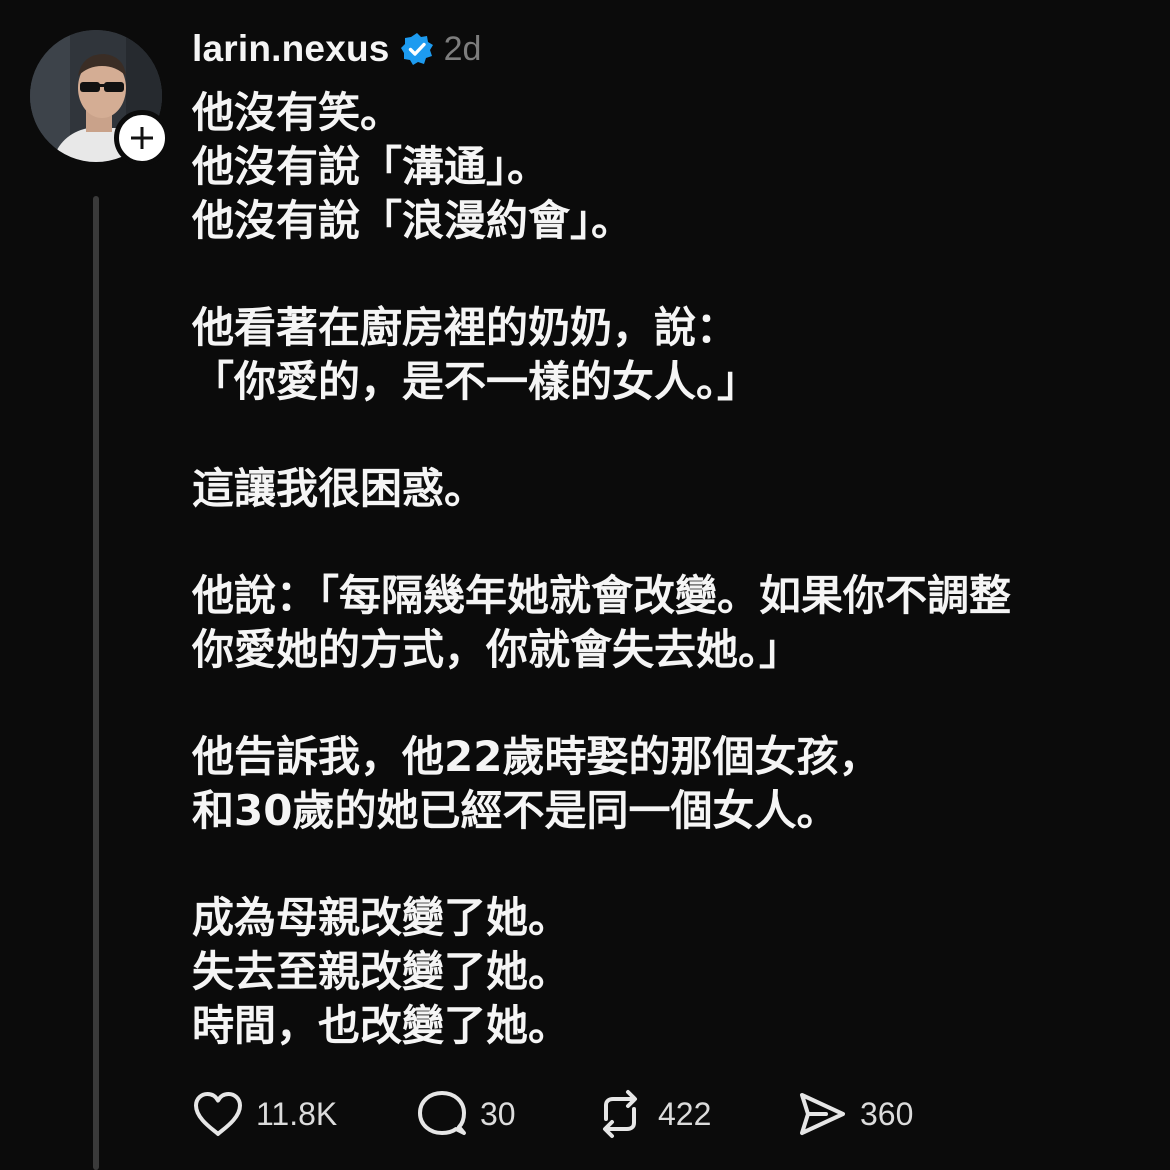 Image resolution: width=1170 pixels, height=1170 pixels. I want to click on comment-bubble-icon, so click(442, 1113).